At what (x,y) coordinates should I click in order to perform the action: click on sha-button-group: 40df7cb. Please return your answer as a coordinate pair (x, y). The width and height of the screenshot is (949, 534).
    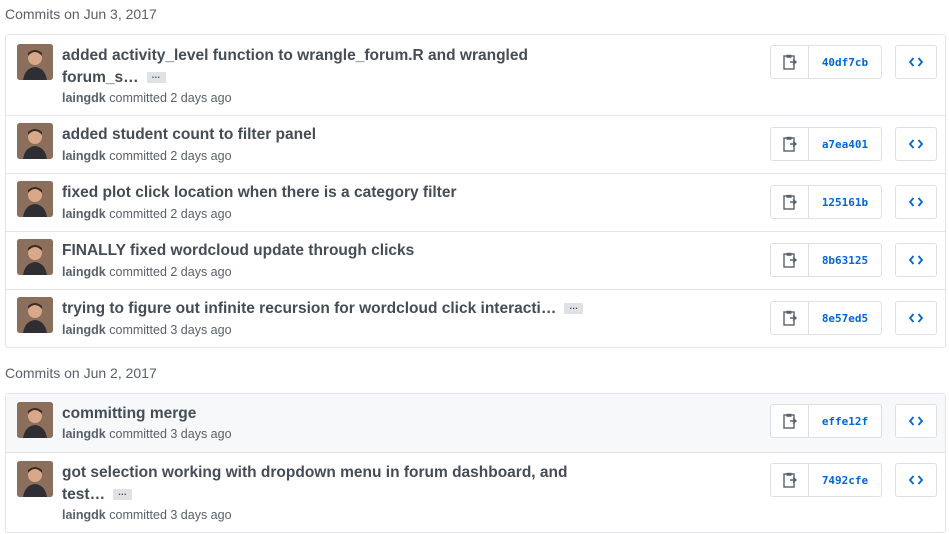
    Looking at the image, I should click on (826, 62).